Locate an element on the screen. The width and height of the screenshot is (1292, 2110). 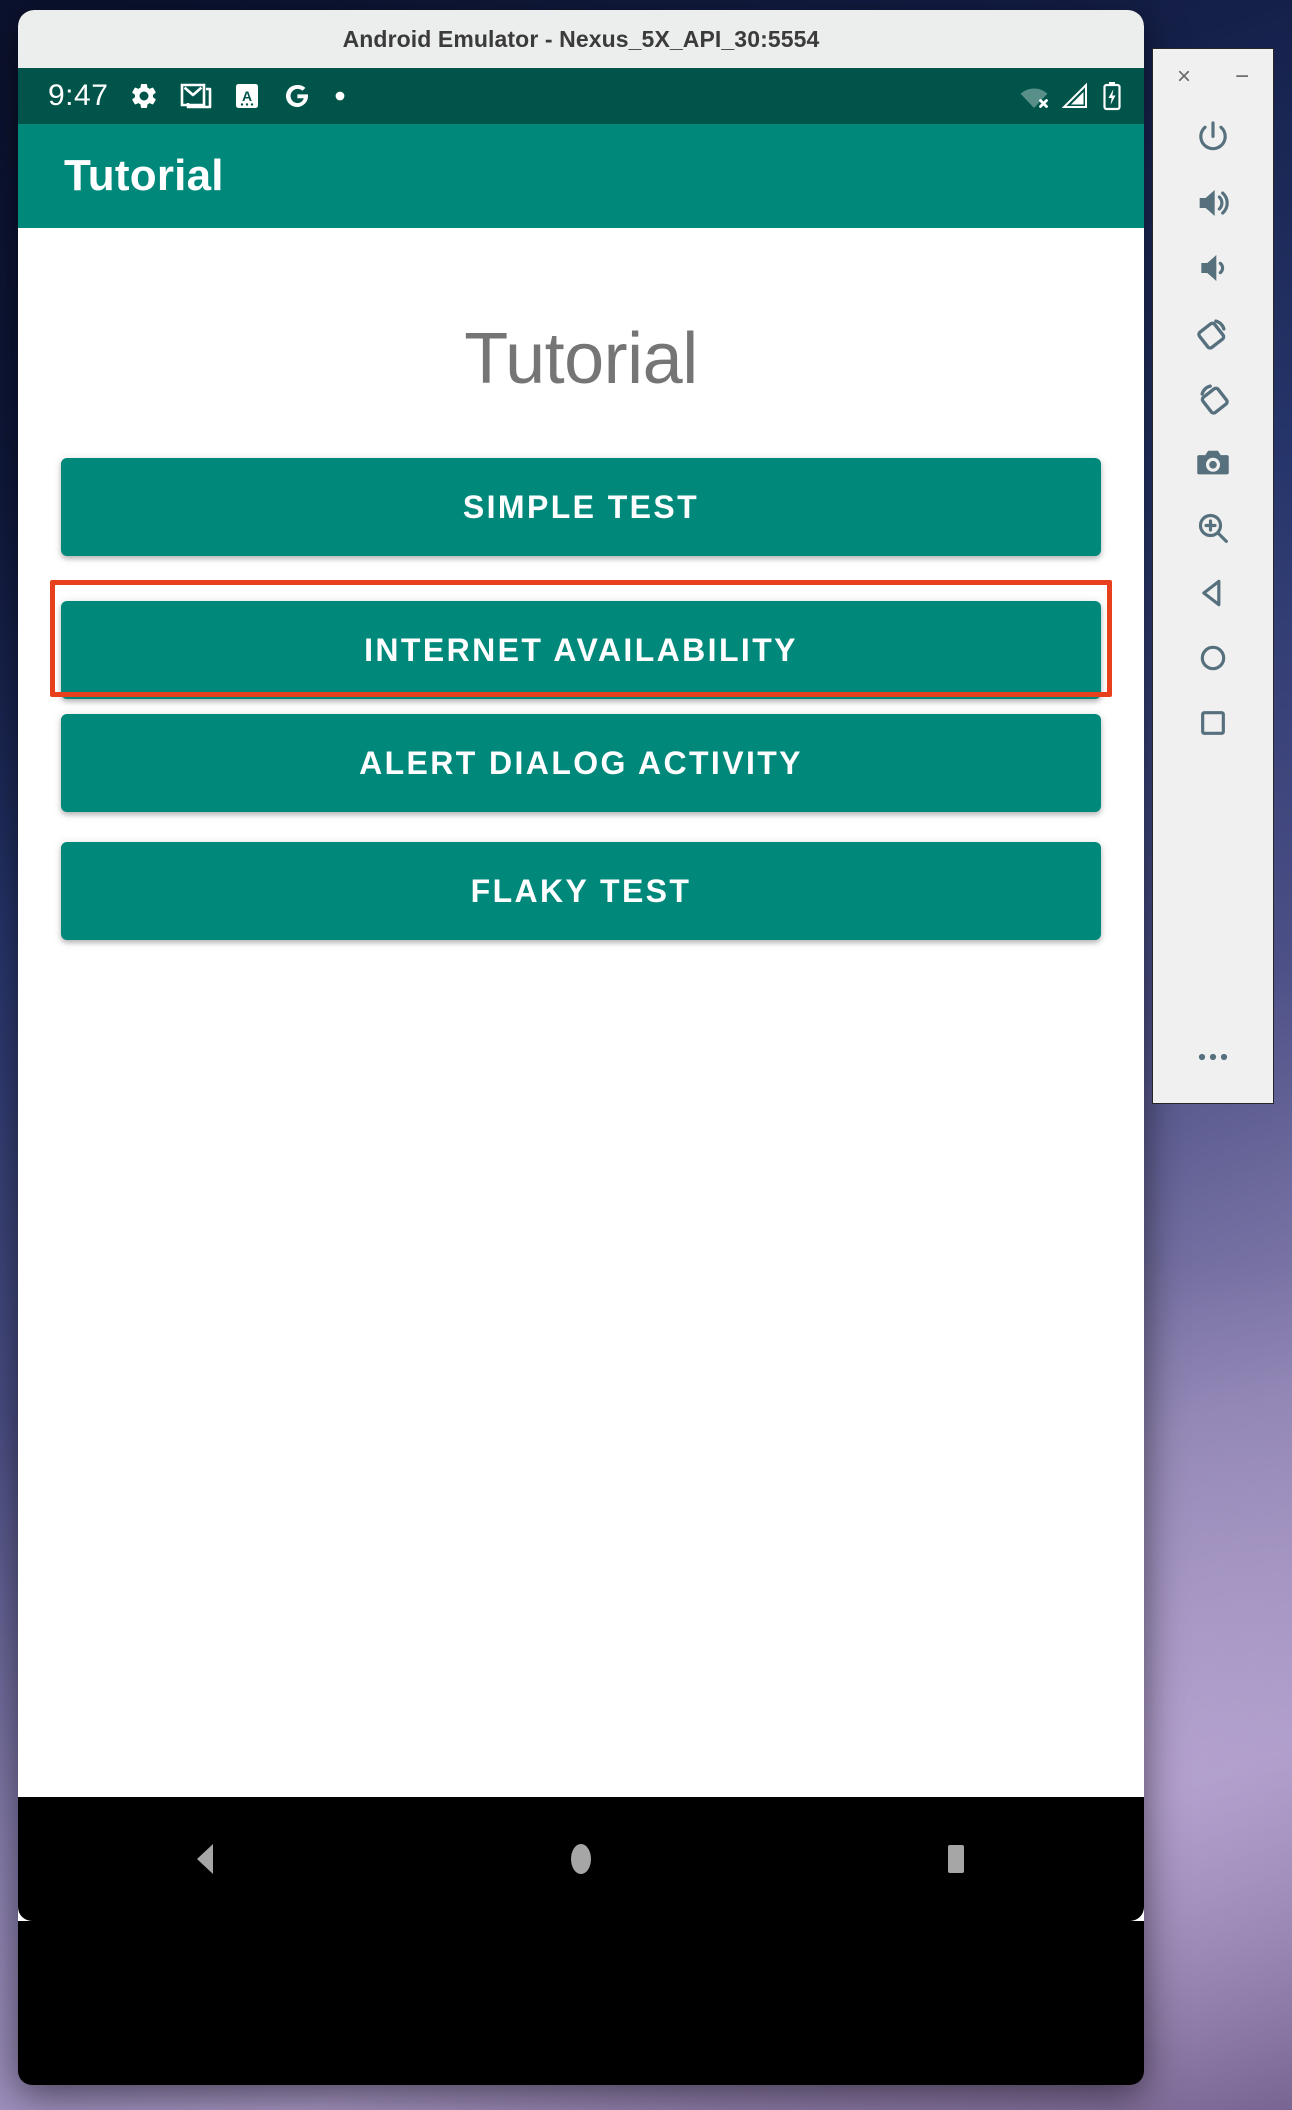
android-recents-button is located at coordinates (956, 1859).